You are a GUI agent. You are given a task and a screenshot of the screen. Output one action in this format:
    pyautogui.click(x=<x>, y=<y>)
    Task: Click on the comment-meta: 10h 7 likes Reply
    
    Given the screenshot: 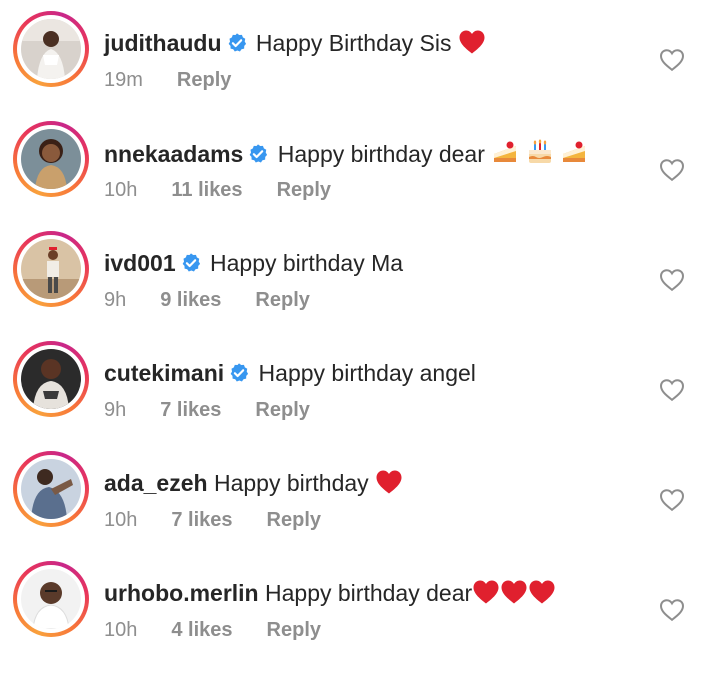 What is the action you would take?
    pyautogui.click(x=212, y=520)
    